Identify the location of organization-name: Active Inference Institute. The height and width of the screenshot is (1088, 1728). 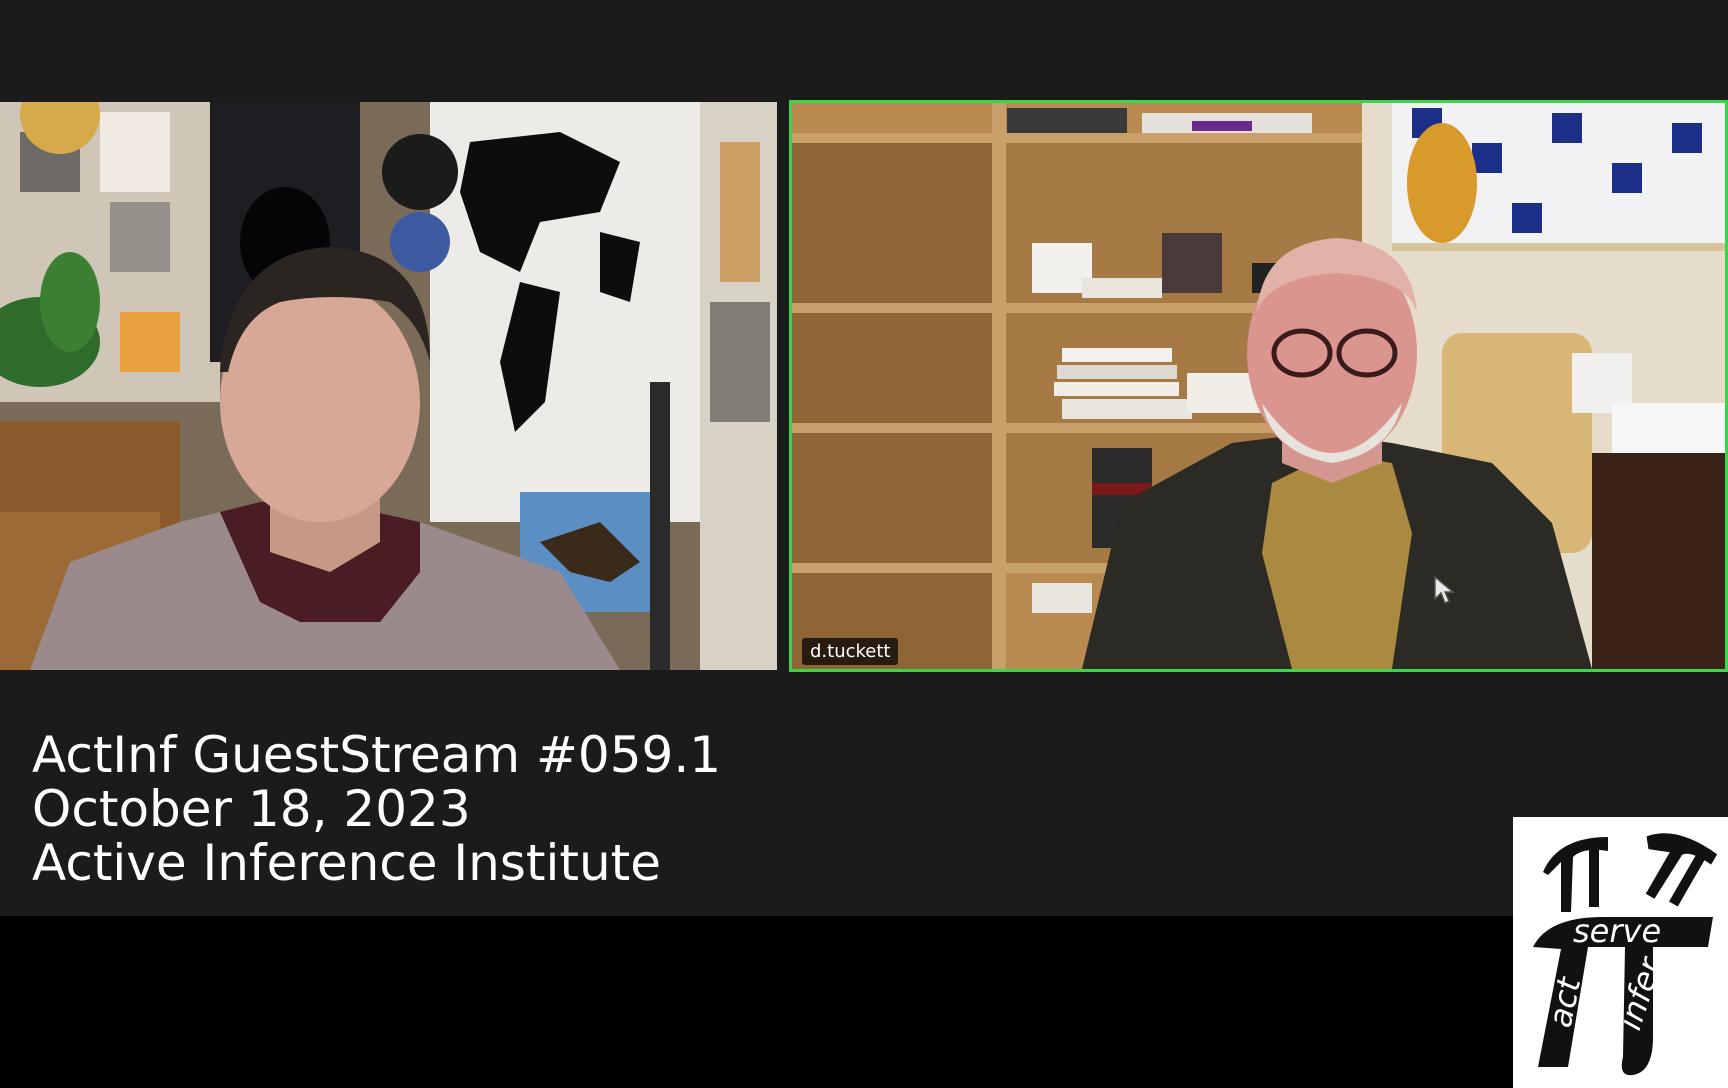
(347, 863).